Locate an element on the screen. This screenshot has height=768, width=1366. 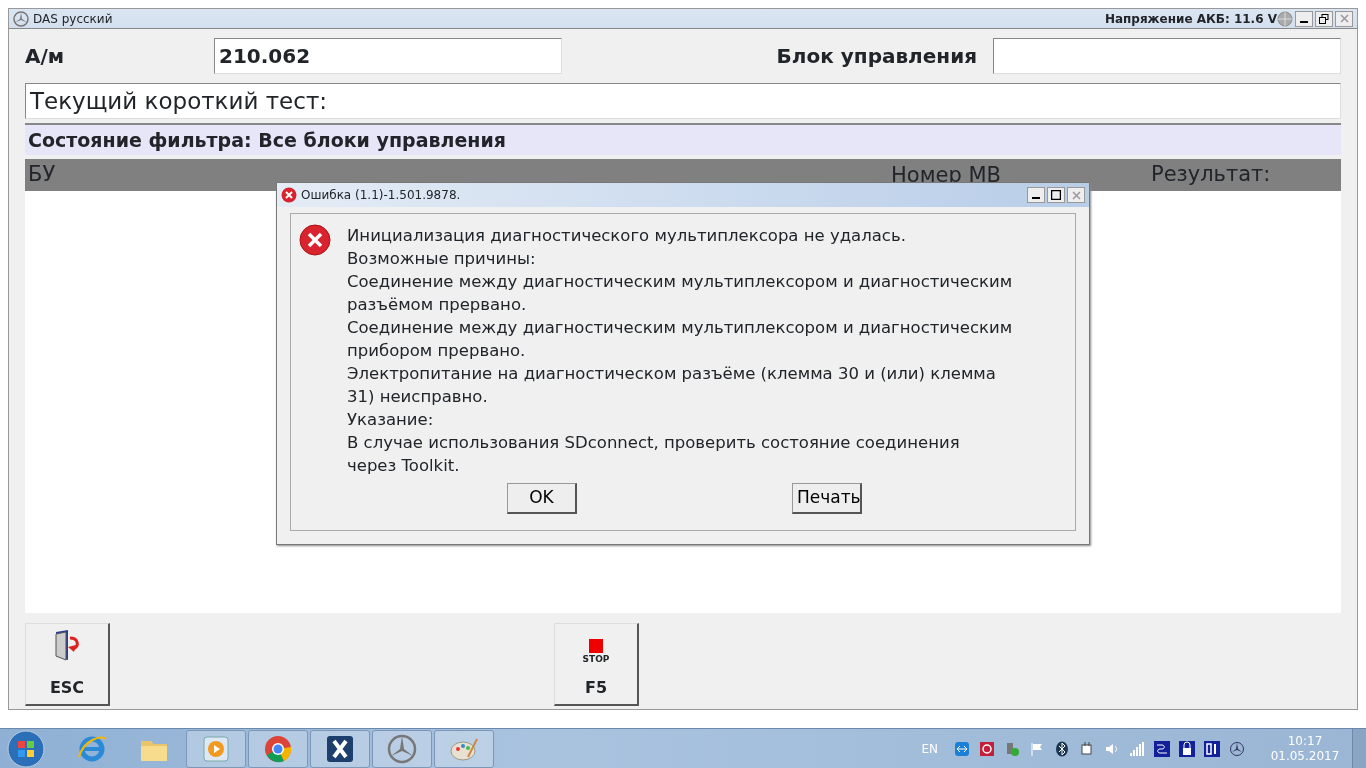
column-header: Результат: is located at coordinates (1211, 174).